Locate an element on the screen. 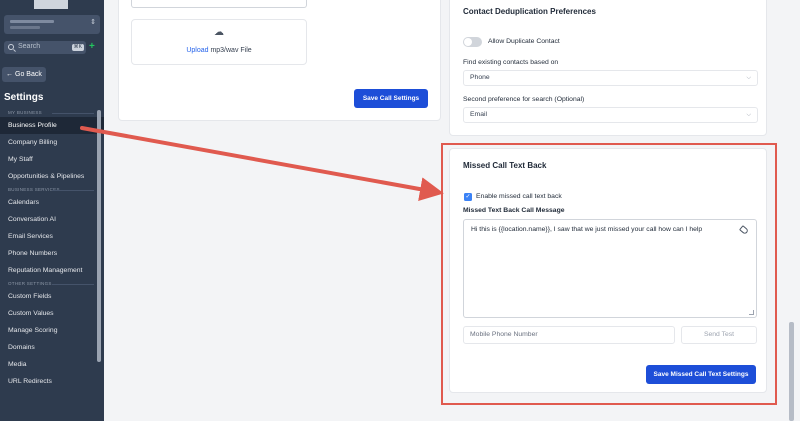  company-logo is located at coordinates (51, 4).